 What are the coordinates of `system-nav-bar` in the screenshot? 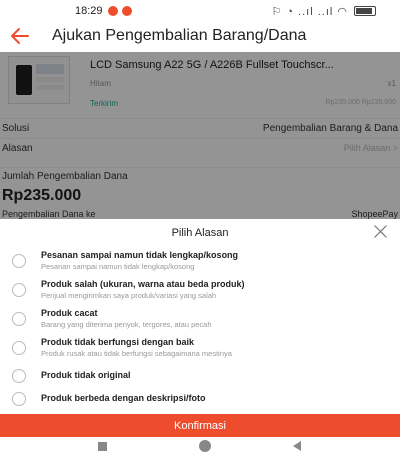 It's located at (200, 445).